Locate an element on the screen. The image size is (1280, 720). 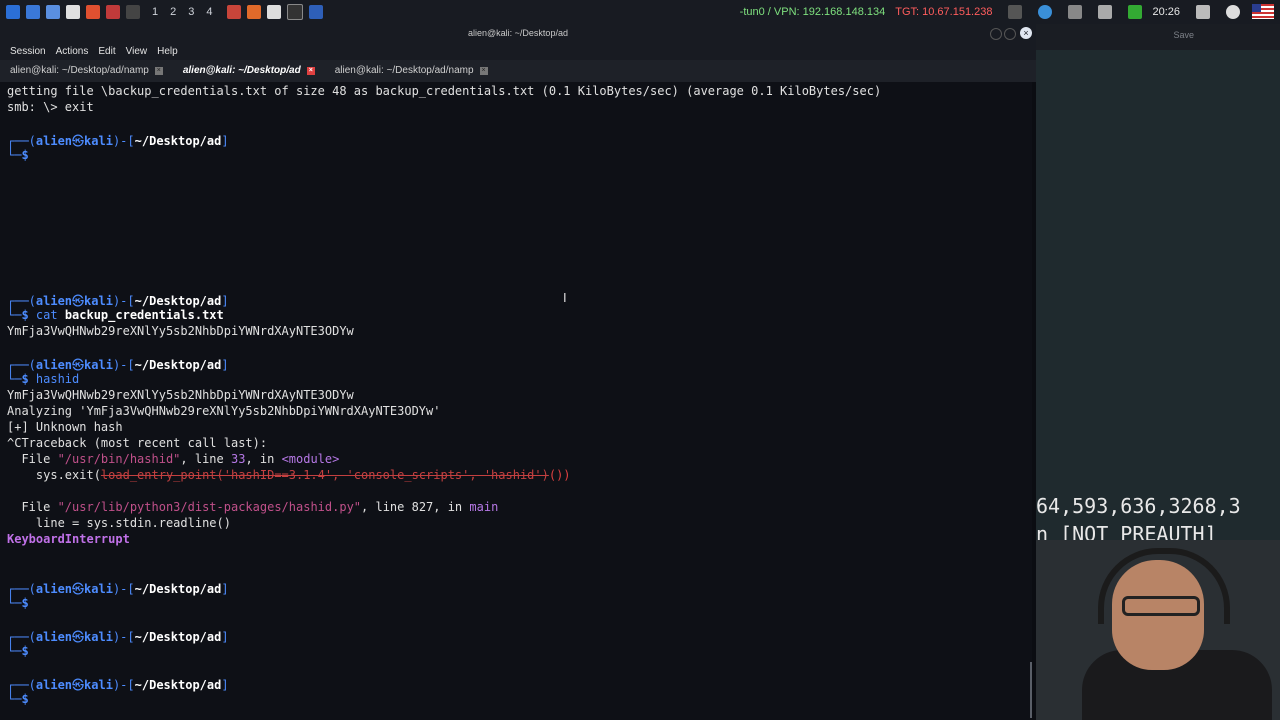
app-icon-editor is located at coordinates (273, 12).